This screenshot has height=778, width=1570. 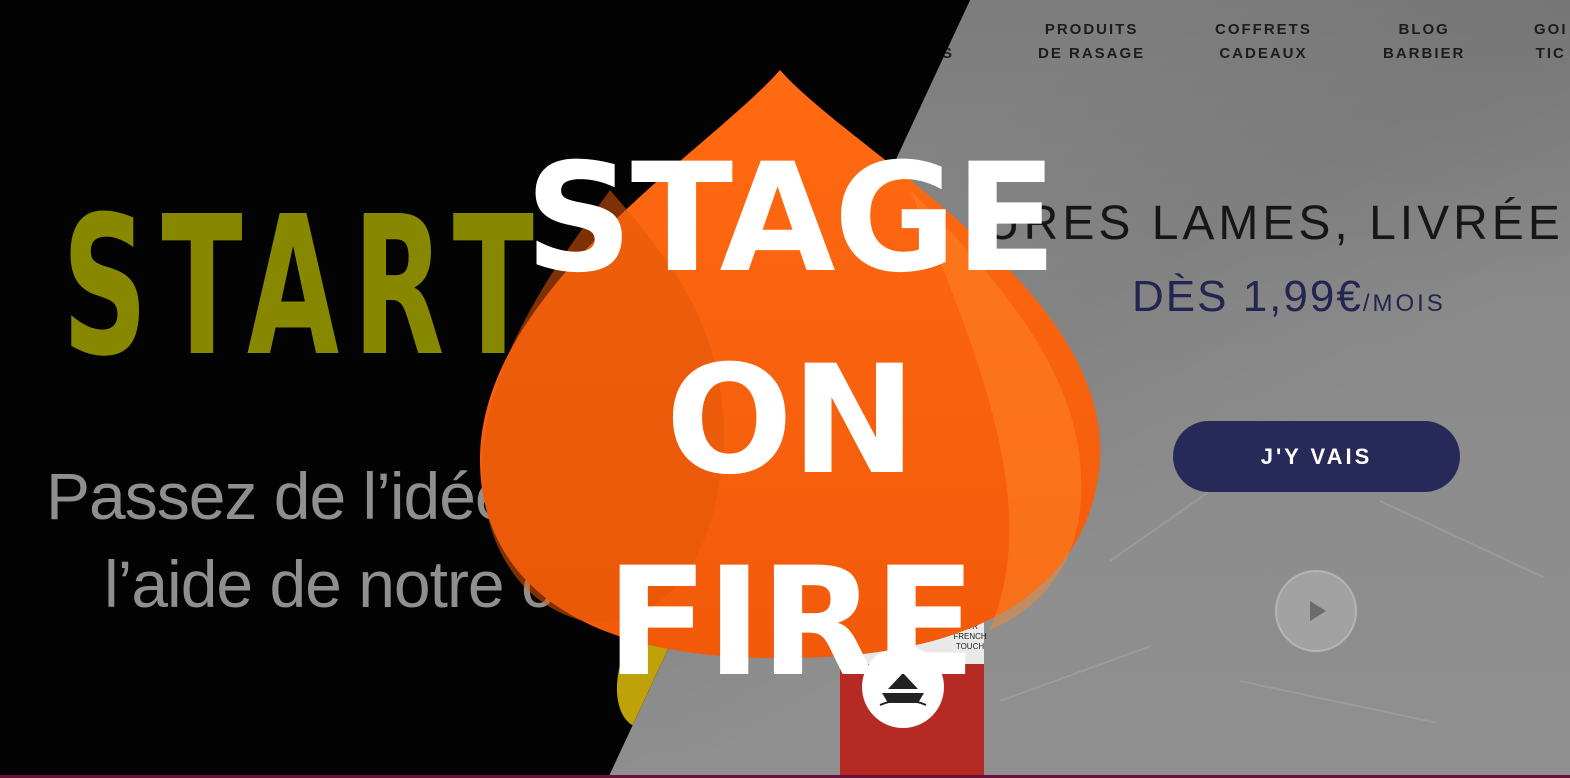 I want to click on tagline-line-1: Passez de l’idée, so click(x=279, y=496).